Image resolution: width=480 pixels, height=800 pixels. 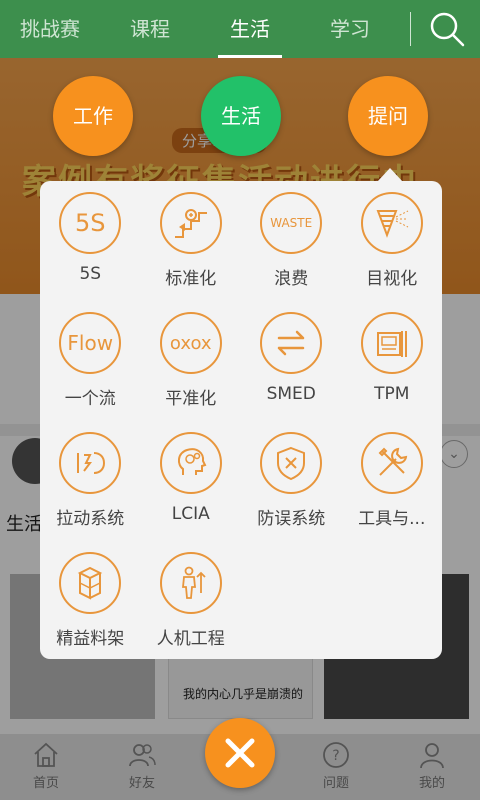 I want to click on menu-item-label: 拉动系统, so click(x=90, y=519).